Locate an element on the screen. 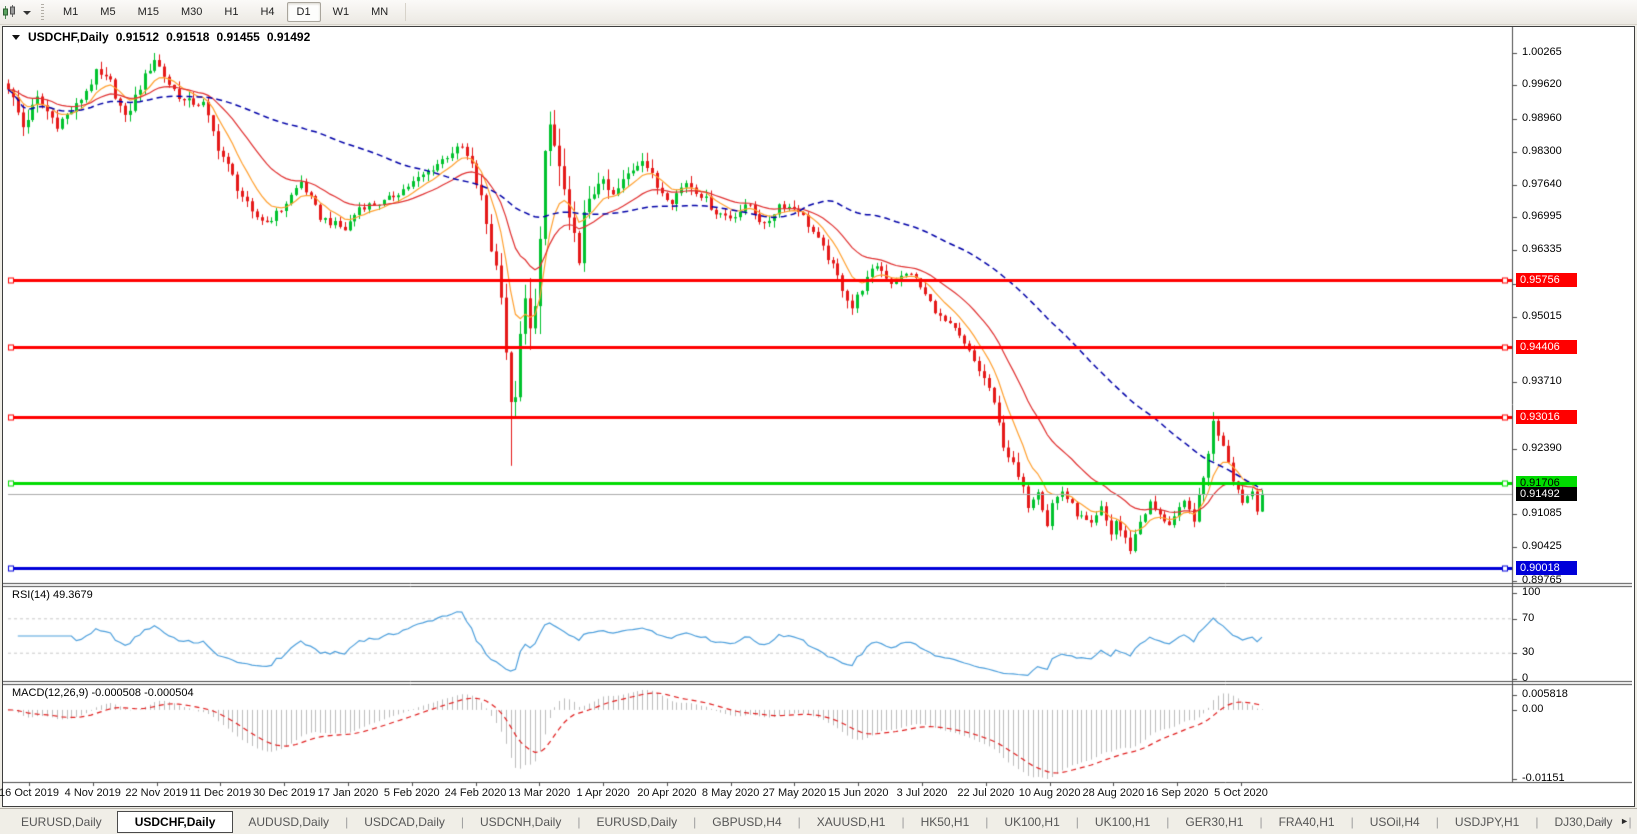 The image size is (1637, 834). date-axis-label: 13 Mar 2020 is located at coordinates (539, 793).